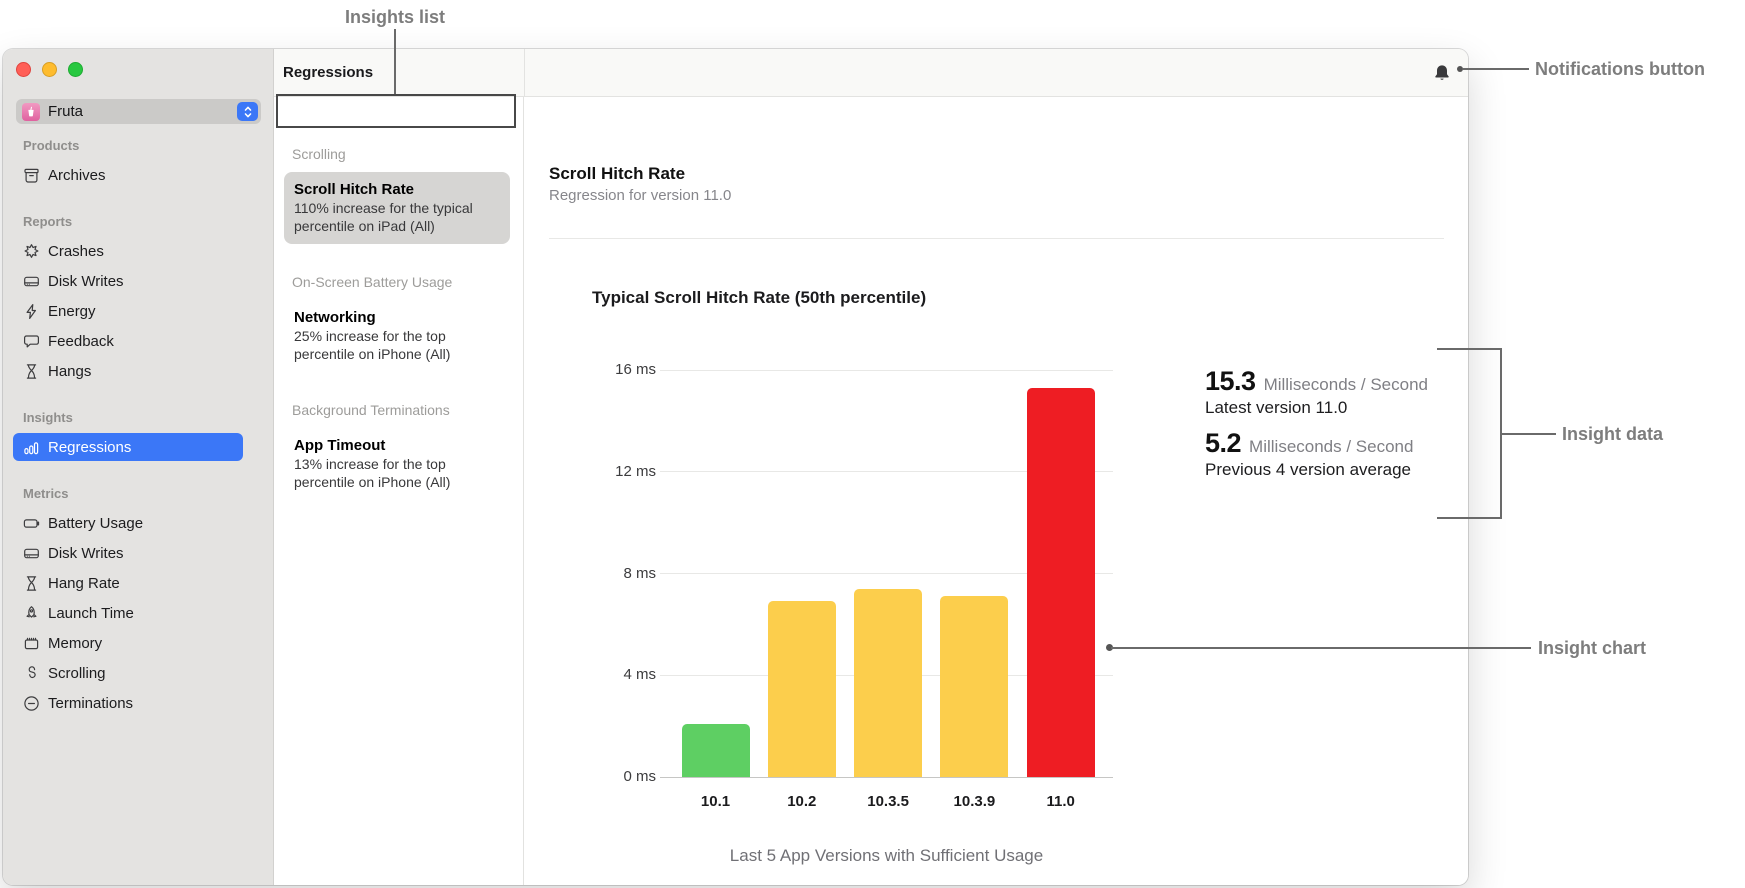 This screenshot has width=1745, height=888. What do you see at coordinates (371, 410) in the screenshot?
I see `insight-group-header: Background Terminations` at bounding box center [371, 410].